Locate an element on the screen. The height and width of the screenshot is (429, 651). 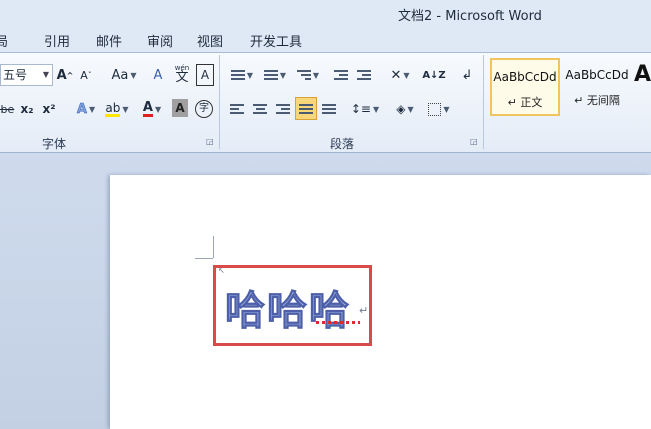
style-name: ↵ 无间隔 is located at coordinates (597, 100).